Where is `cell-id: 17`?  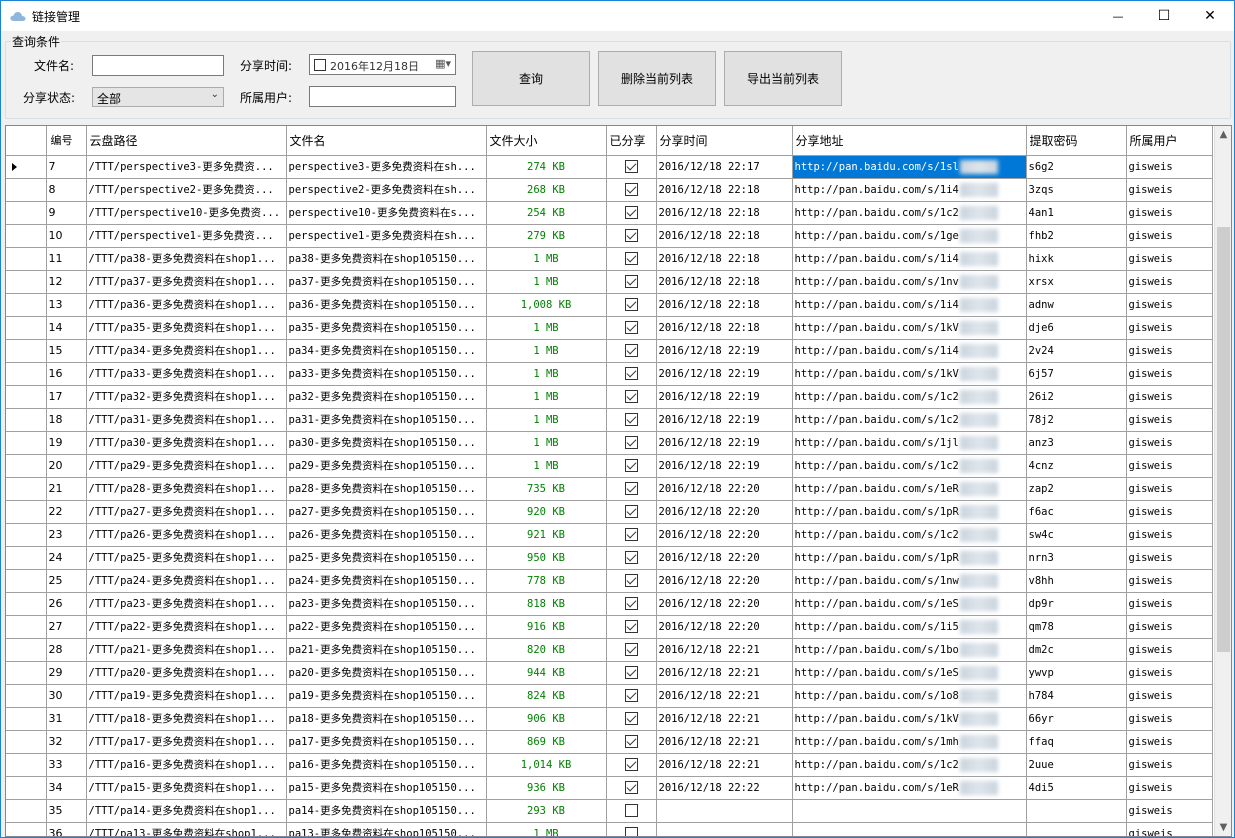
cell-id: 17 is located at coordinates (66, 397).